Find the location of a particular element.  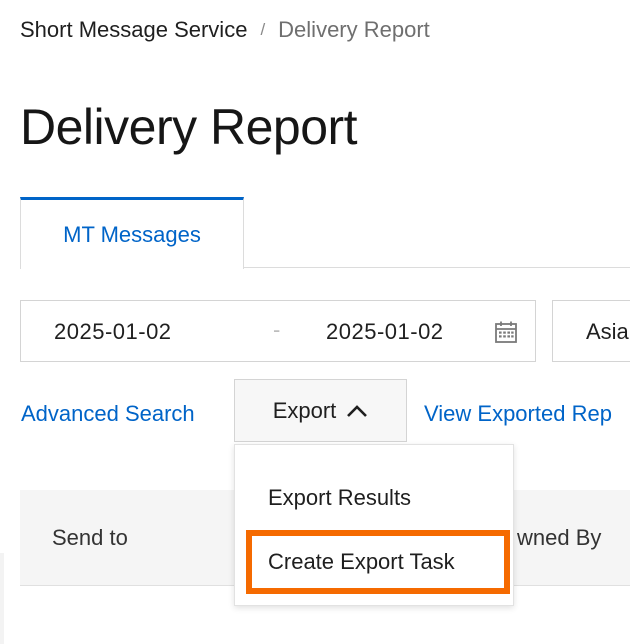

page-title: Delivery Report is located at coordinates (189, 127).